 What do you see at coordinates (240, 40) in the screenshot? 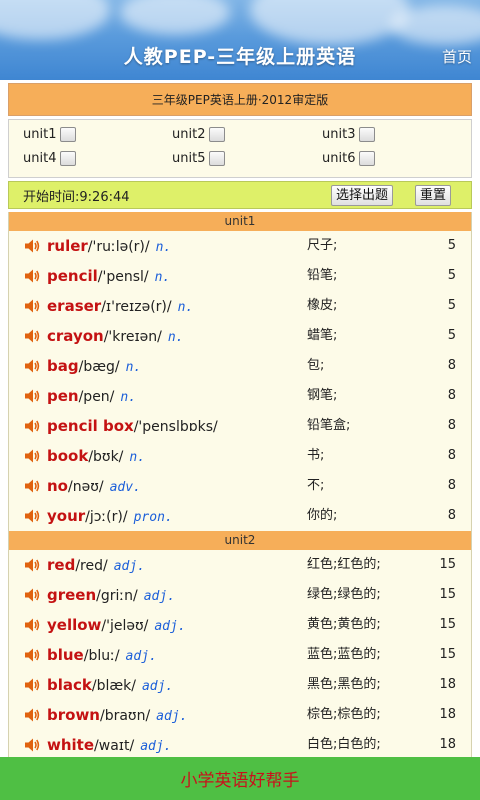
I see `app-header: 人教PEP-三年级上册英语 首页` at bounding box center [240, 40].